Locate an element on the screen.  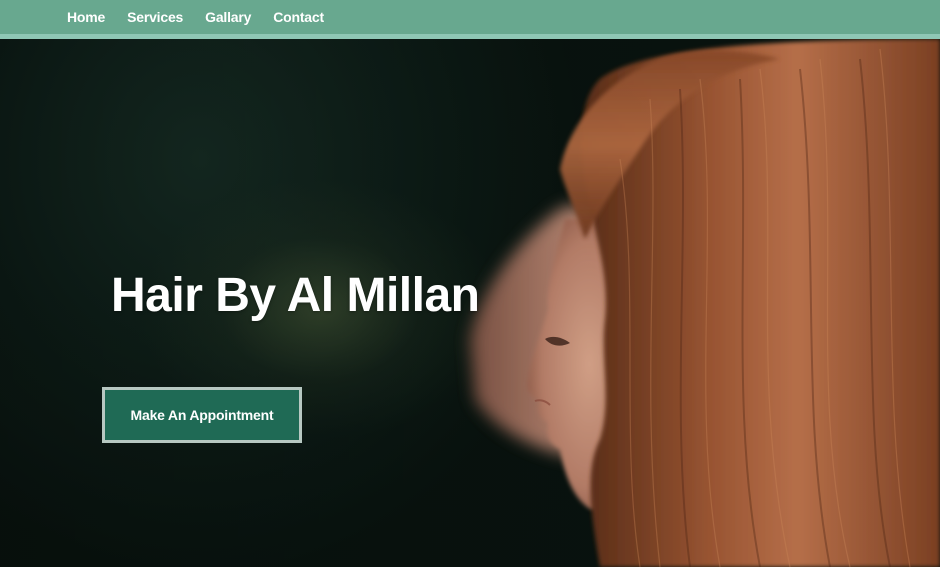
nav-item-contact: Contact is located at coordinates (298, 17).